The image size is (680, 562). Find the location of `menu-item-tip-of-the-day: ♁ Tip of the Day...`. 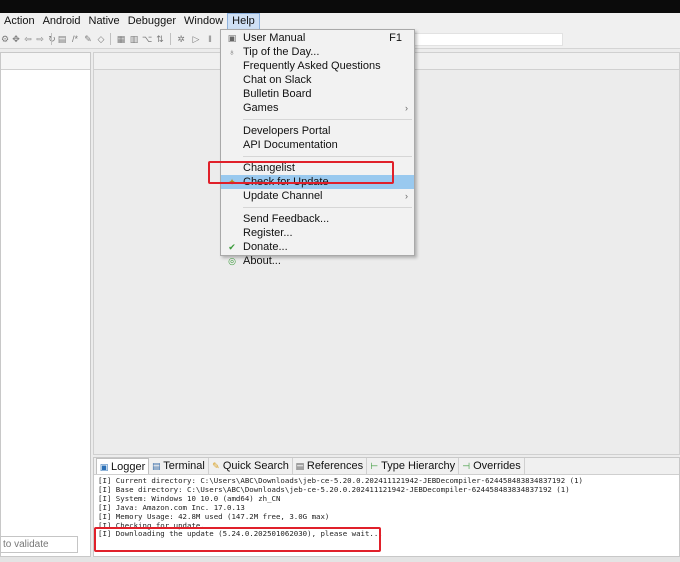

menu-item-tip-of-the-day: ♁ Tip of the Day... is located at coordinates (317, 52).